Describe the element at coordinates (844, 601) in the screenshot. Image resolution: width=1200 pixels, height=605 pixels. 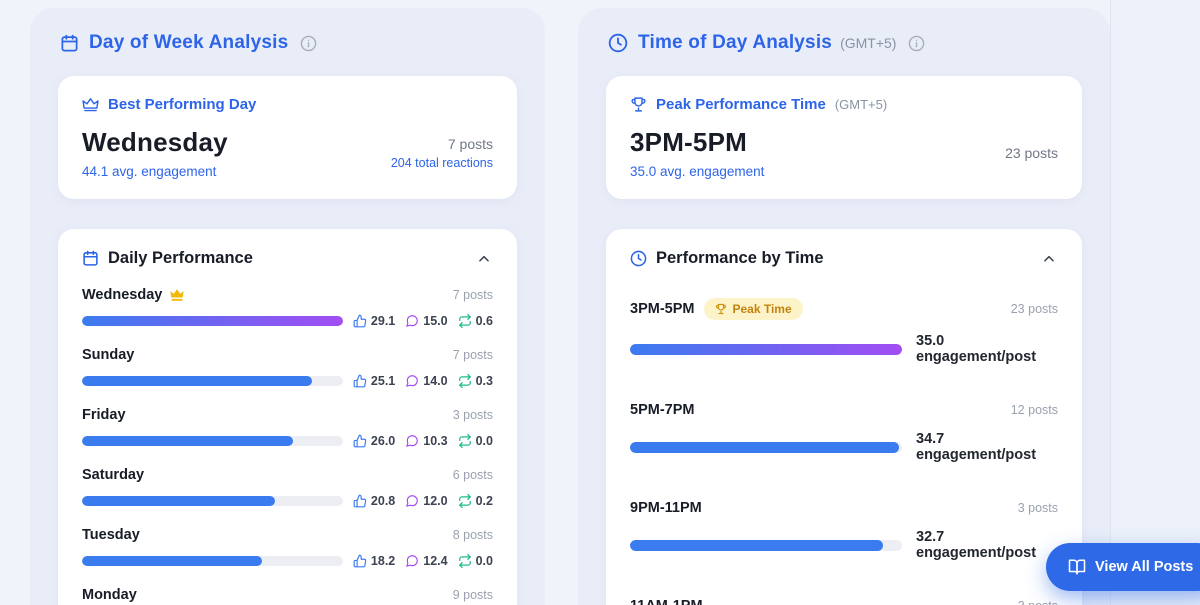
I see `time-row-11am-1pm: 11AM-1PM 3 posts 30.0 engagement/post` at that location.